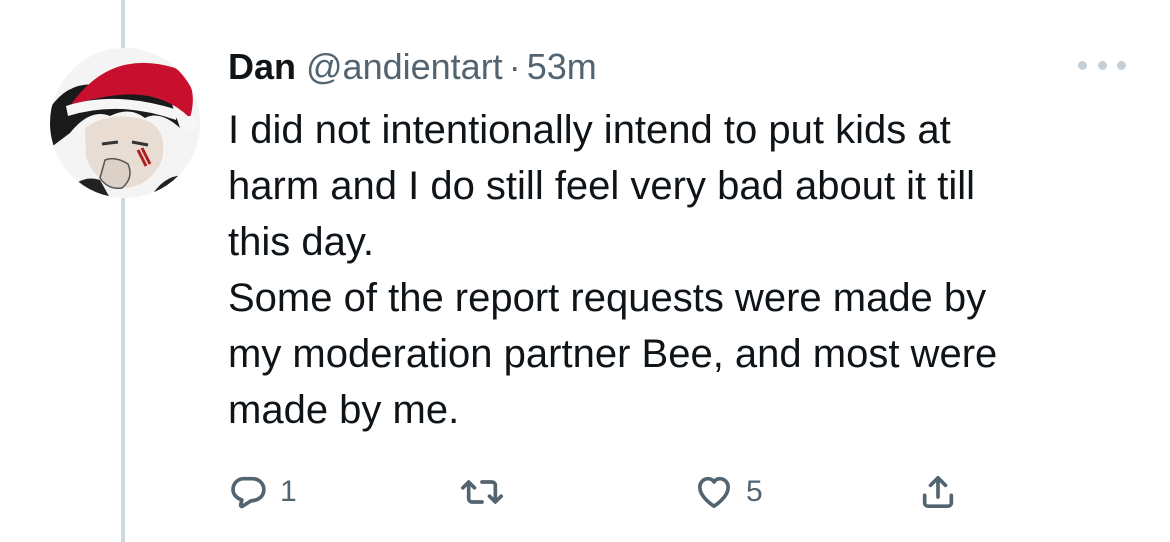  I want to click on retweet-button, so click(488, 492).